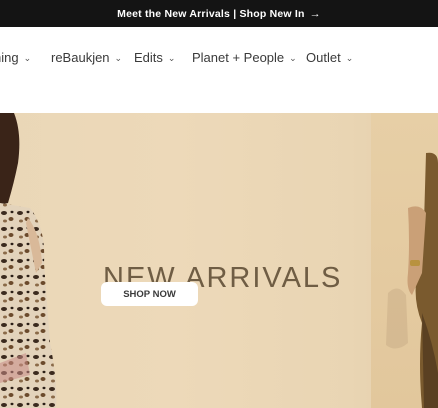  I want to click on nav-item-rebaukjen: reBaukjen ⌄, so click(86, 57).